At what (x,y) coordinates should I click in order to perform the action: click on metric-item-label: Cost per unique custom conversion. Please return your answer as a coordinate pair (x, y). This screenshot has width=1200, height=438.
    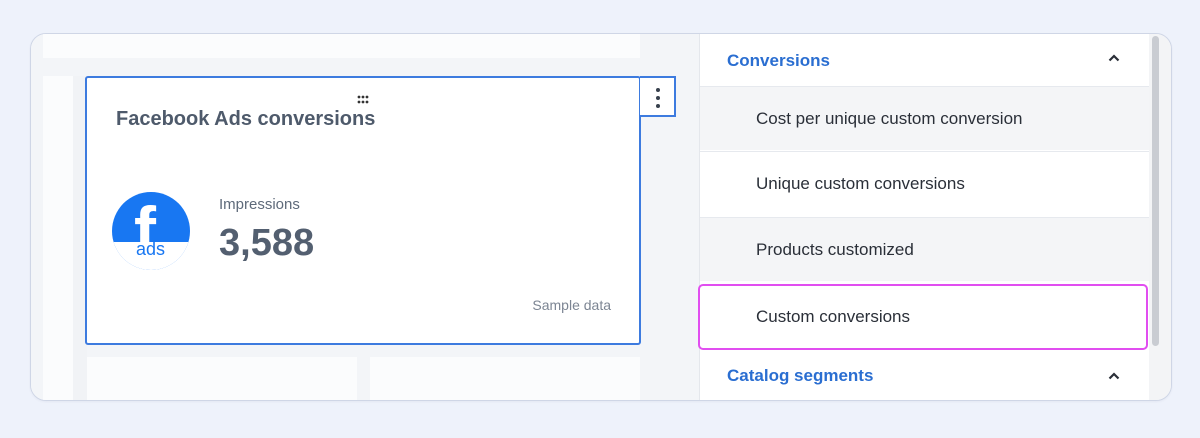
    Looking at the image, I should click on (889, 118).